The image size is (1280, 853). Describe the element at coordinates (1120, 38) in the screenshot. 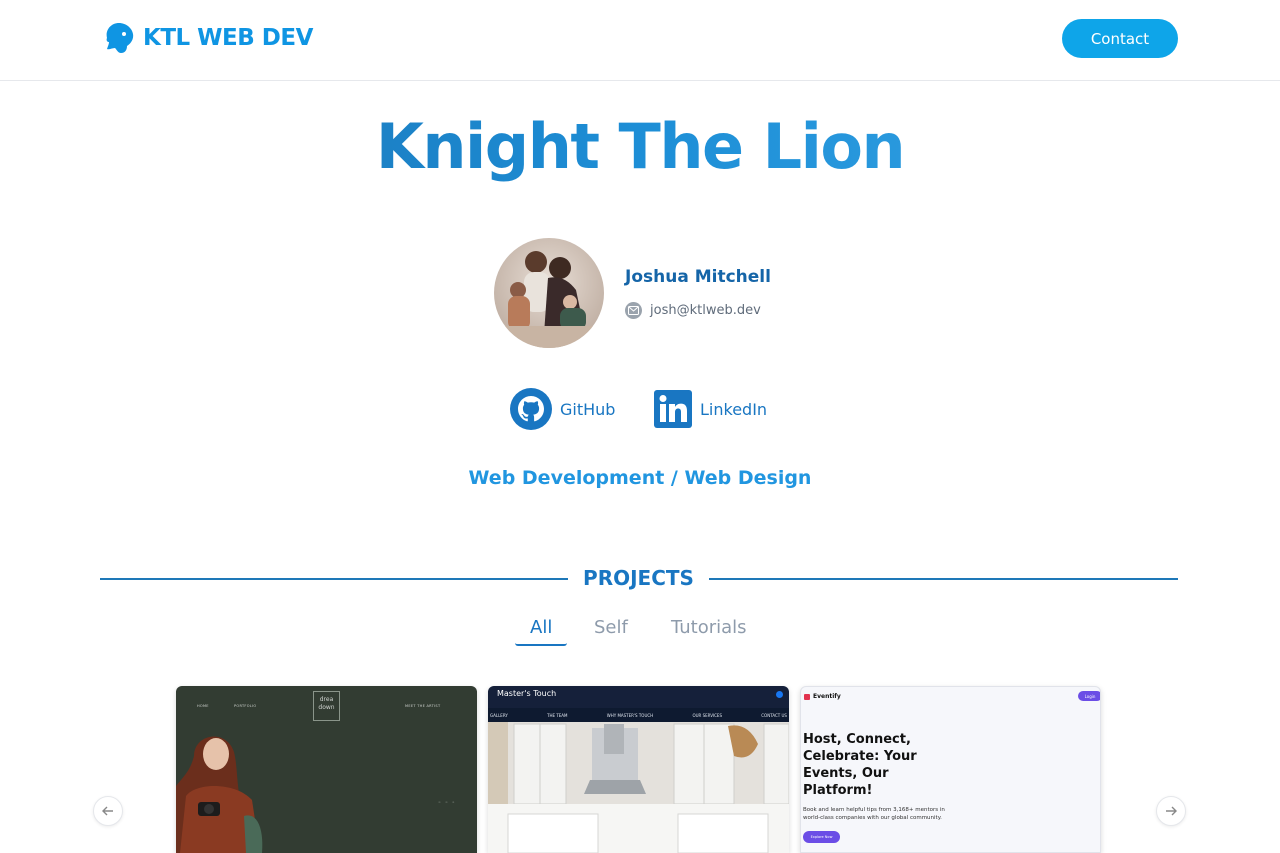

I see `contact-button: Contact` at that location.